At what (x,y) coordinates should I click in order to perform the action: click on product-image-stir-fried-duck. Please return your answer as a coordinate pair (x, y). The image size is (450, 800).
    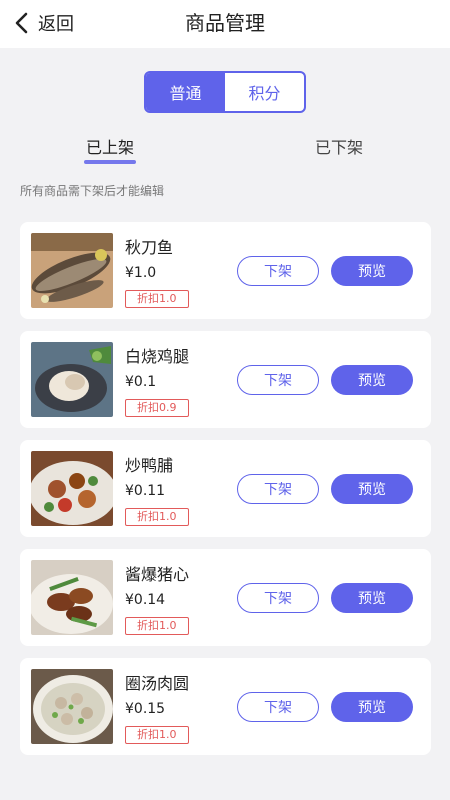
    Looking at the image, I should click on (72, 488).